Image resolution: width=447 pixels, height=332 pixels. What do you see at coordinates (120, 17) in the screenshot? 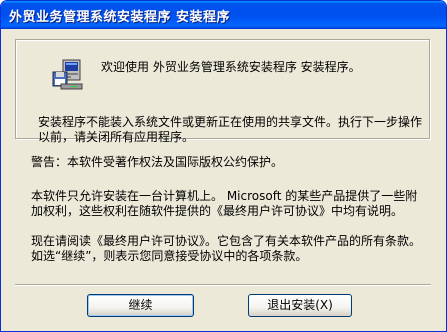
I see `window-title: 外贸业务管理系统安装程序 安装程序` at bounding box center [120, 17].